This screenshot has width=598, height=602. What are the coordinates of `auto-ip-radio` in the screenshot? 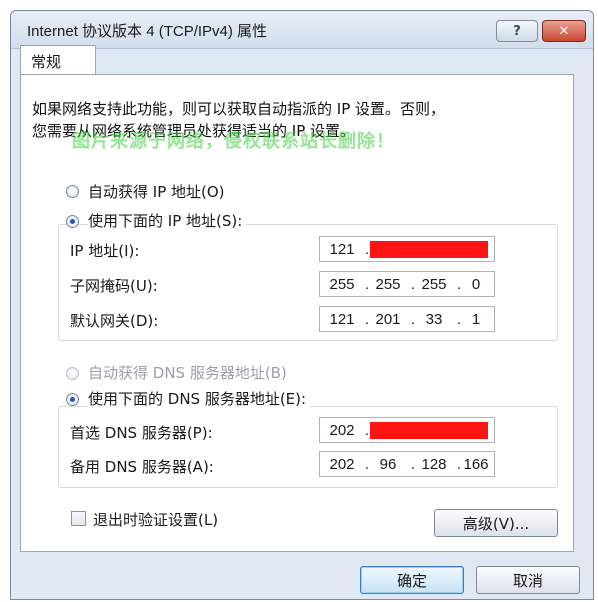 It's located at (72, 191).